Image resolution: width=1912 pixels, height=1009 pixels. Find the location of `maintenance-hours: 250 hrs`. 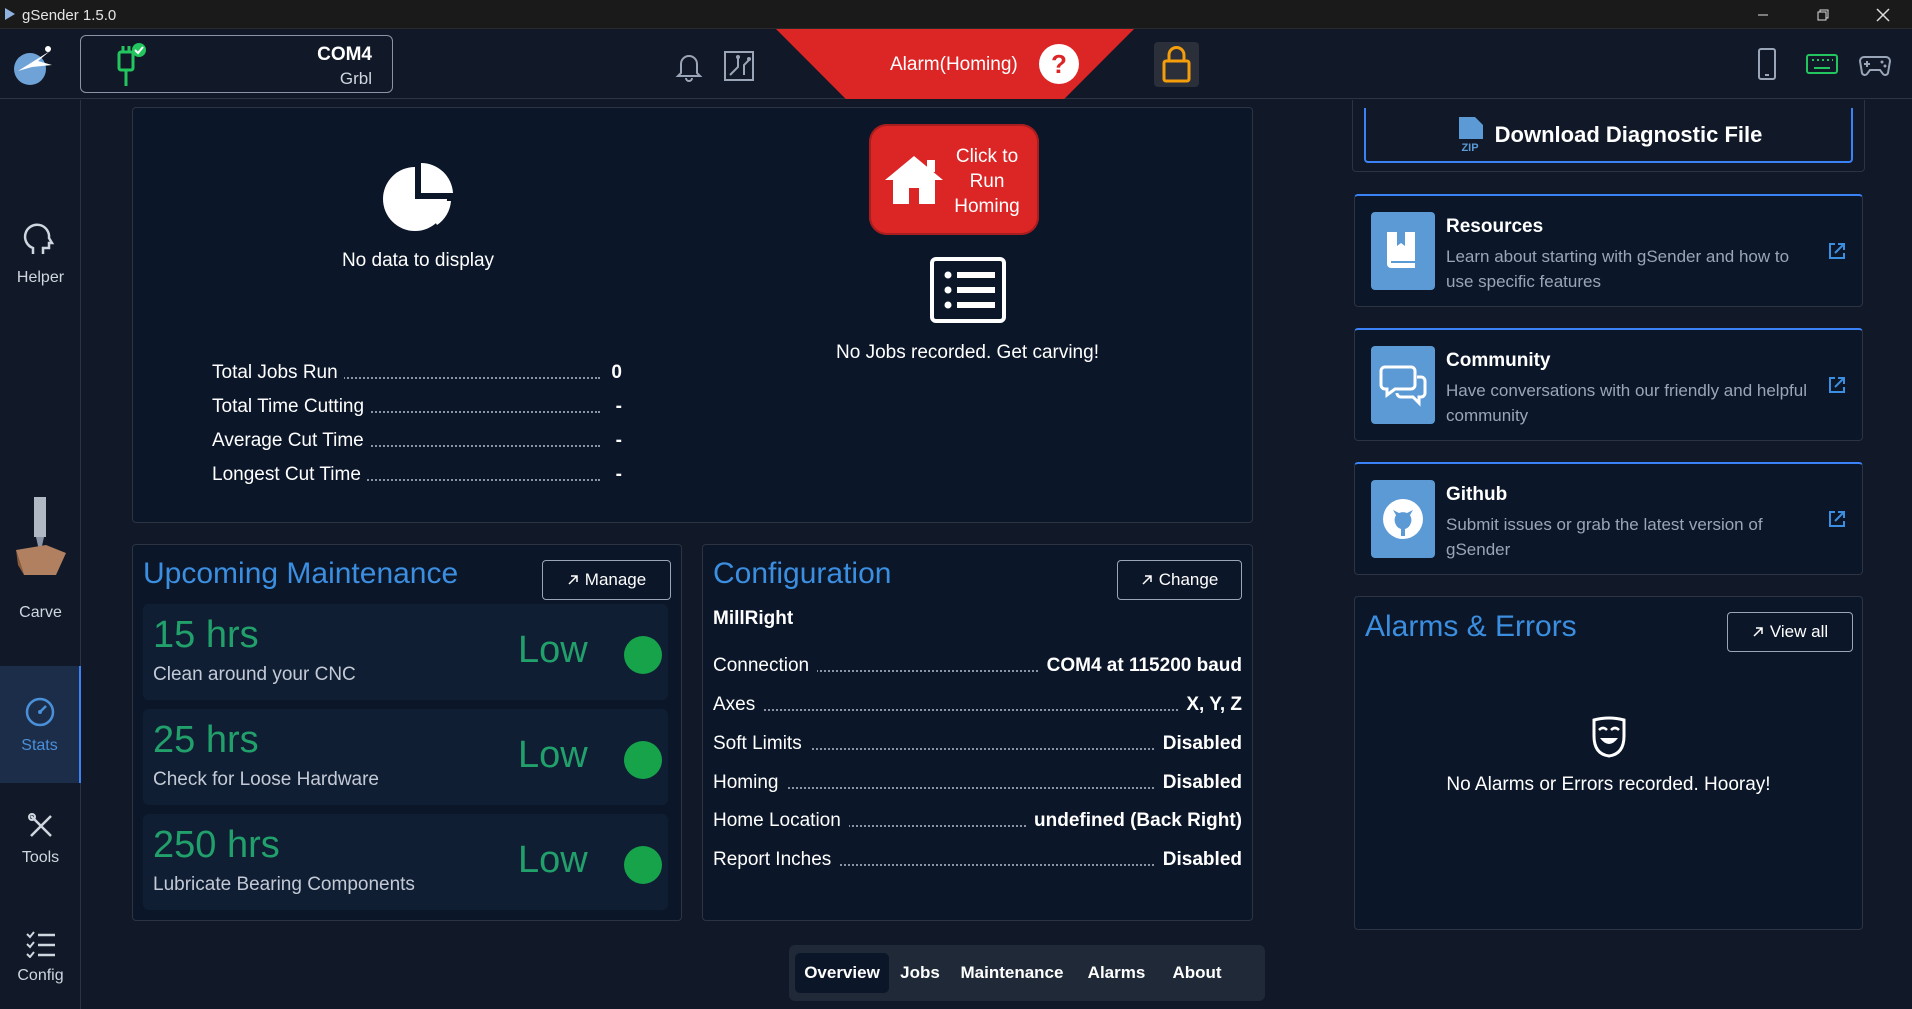

maintenance-hours: 250 hrs is located at coordinates (216, 845).